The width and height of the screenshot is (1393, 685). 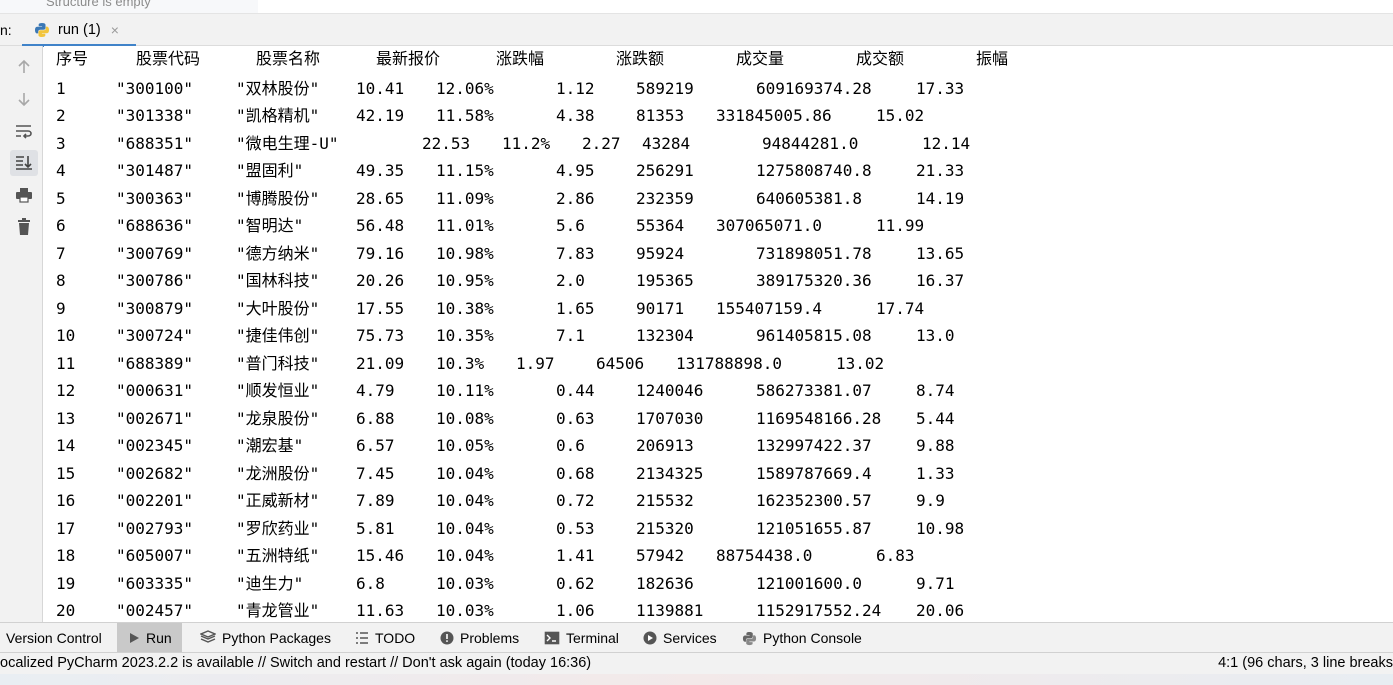 I want to click on console-cell: 11.58%, so click(x=465, y=115).